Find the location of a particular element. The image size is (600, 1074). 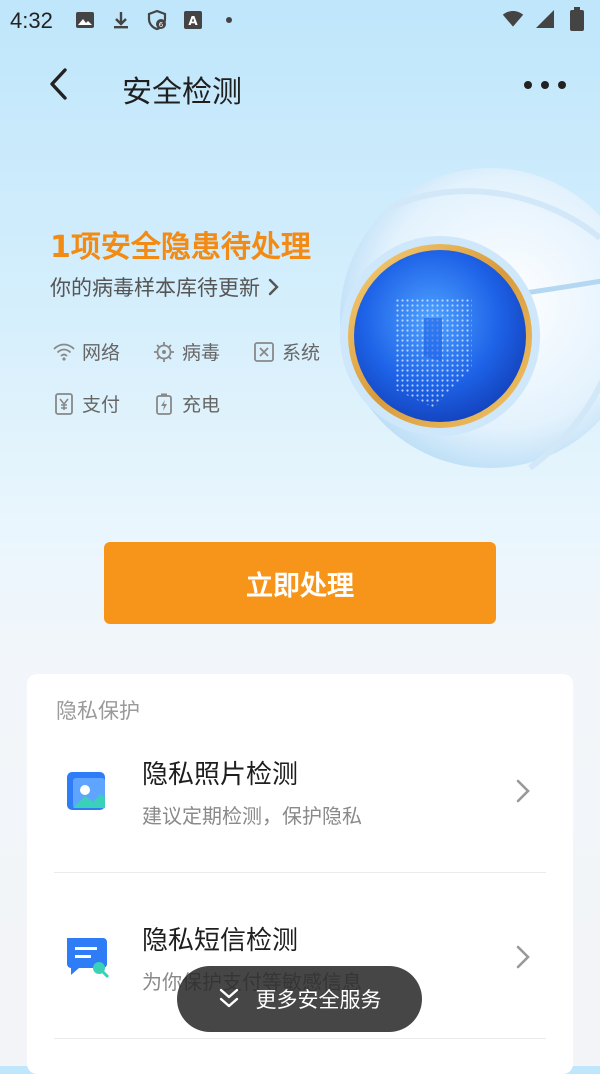

more-button is located at coordinates (545, 85).